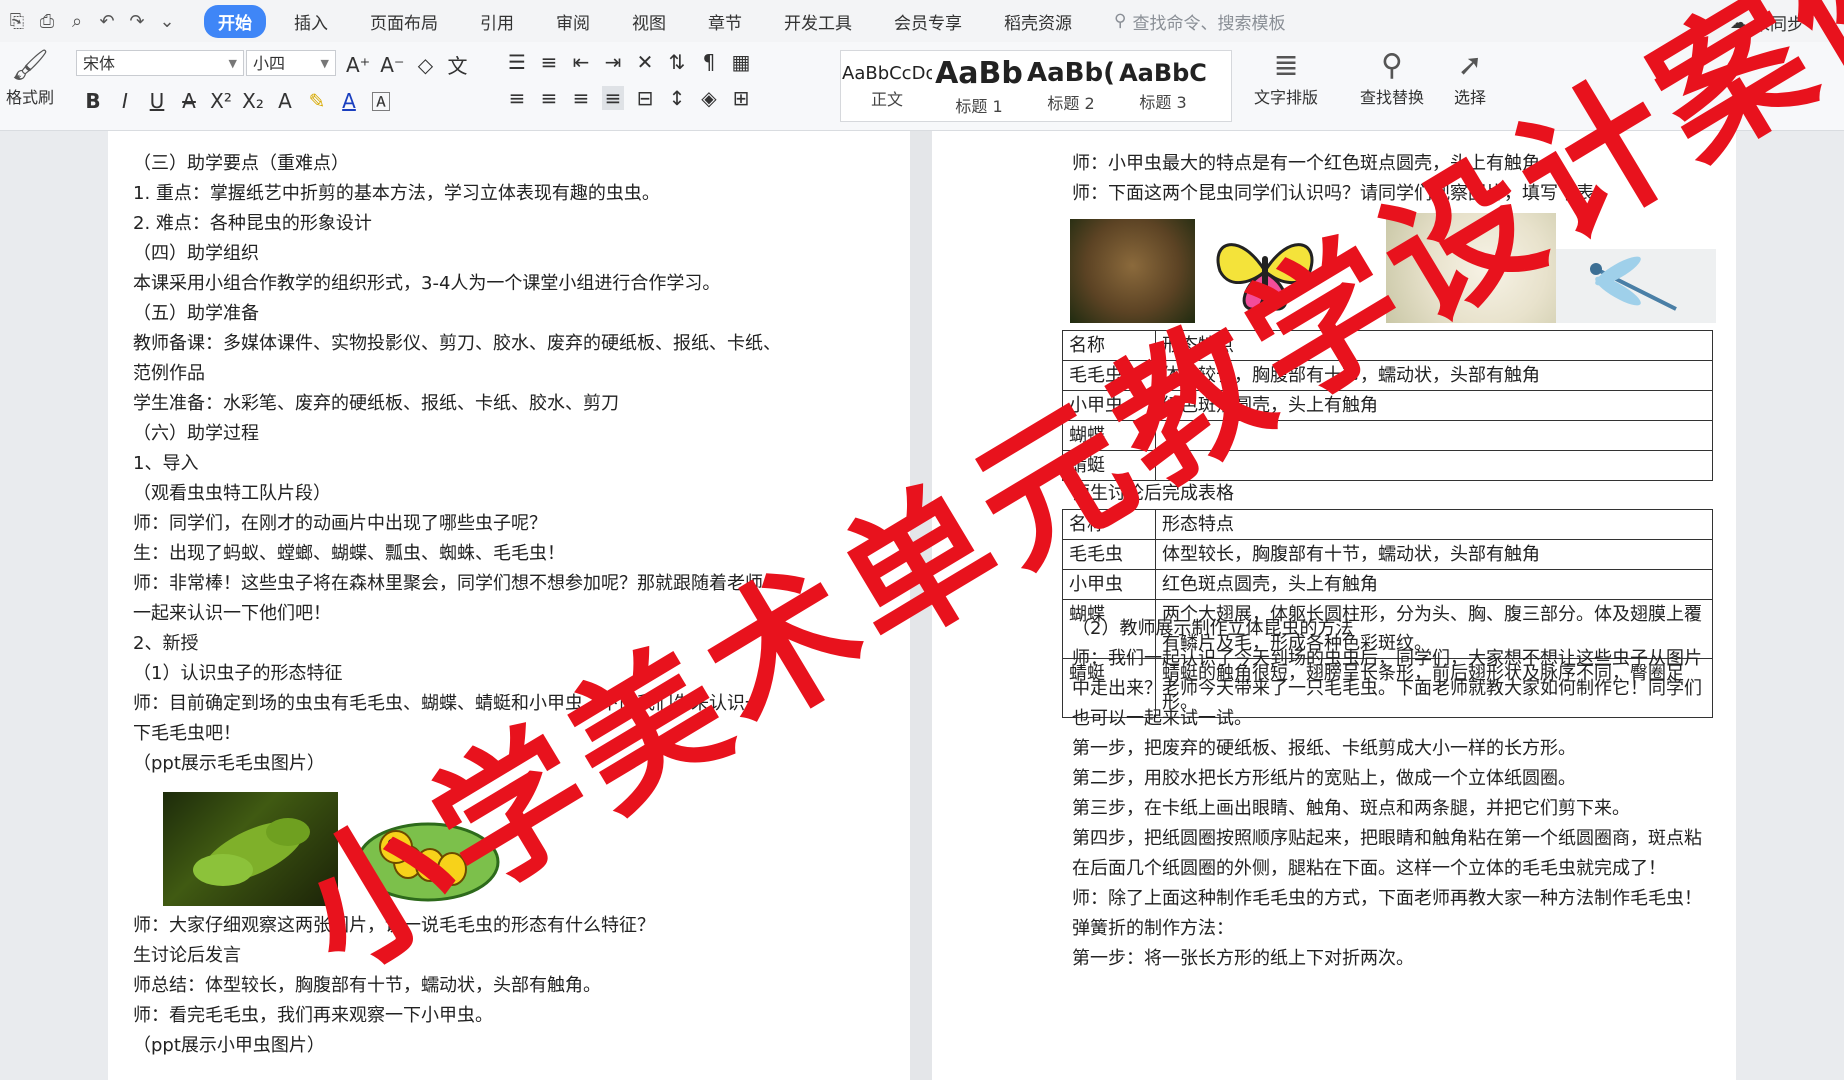 The image size is (1844, 1080). Describe the element at coordinates (125, 101) in the screenshot. I see `italic-icon: I` at that location.